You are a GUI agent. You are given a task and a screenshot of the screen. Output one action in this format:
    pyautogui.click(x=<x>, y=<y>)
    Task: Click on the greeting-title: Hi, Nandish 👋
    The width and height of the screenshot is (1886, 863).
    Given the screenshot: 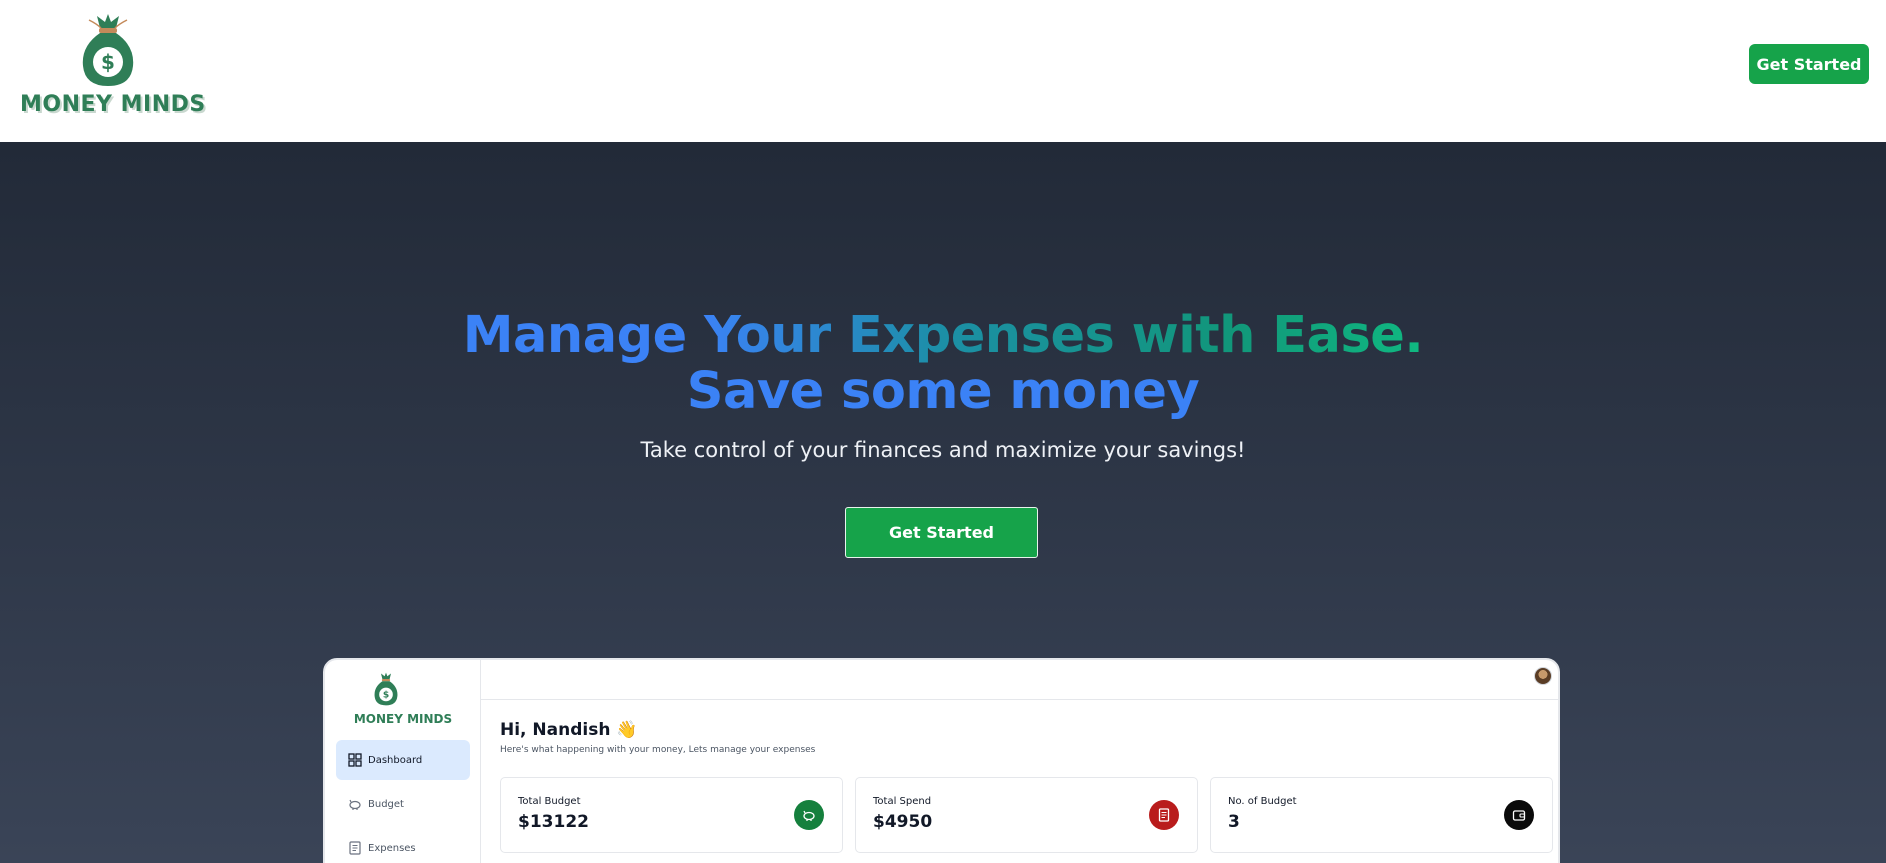 What is the action you would take?
    pyautogui.click(x=569, y=730)
    